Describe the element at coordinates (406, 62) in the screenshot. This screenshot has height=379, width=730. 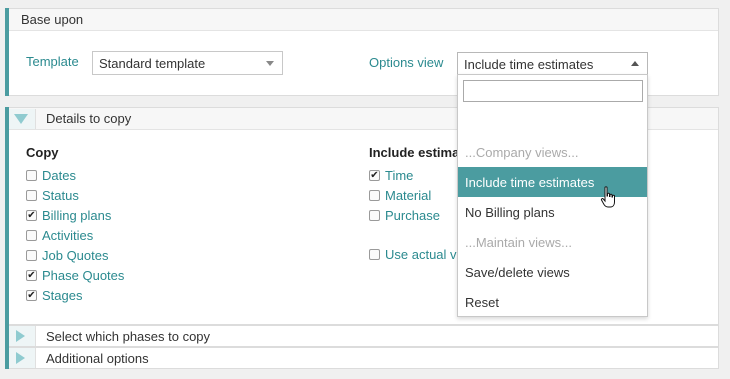
I see `options-view-label: Options view` at that location.